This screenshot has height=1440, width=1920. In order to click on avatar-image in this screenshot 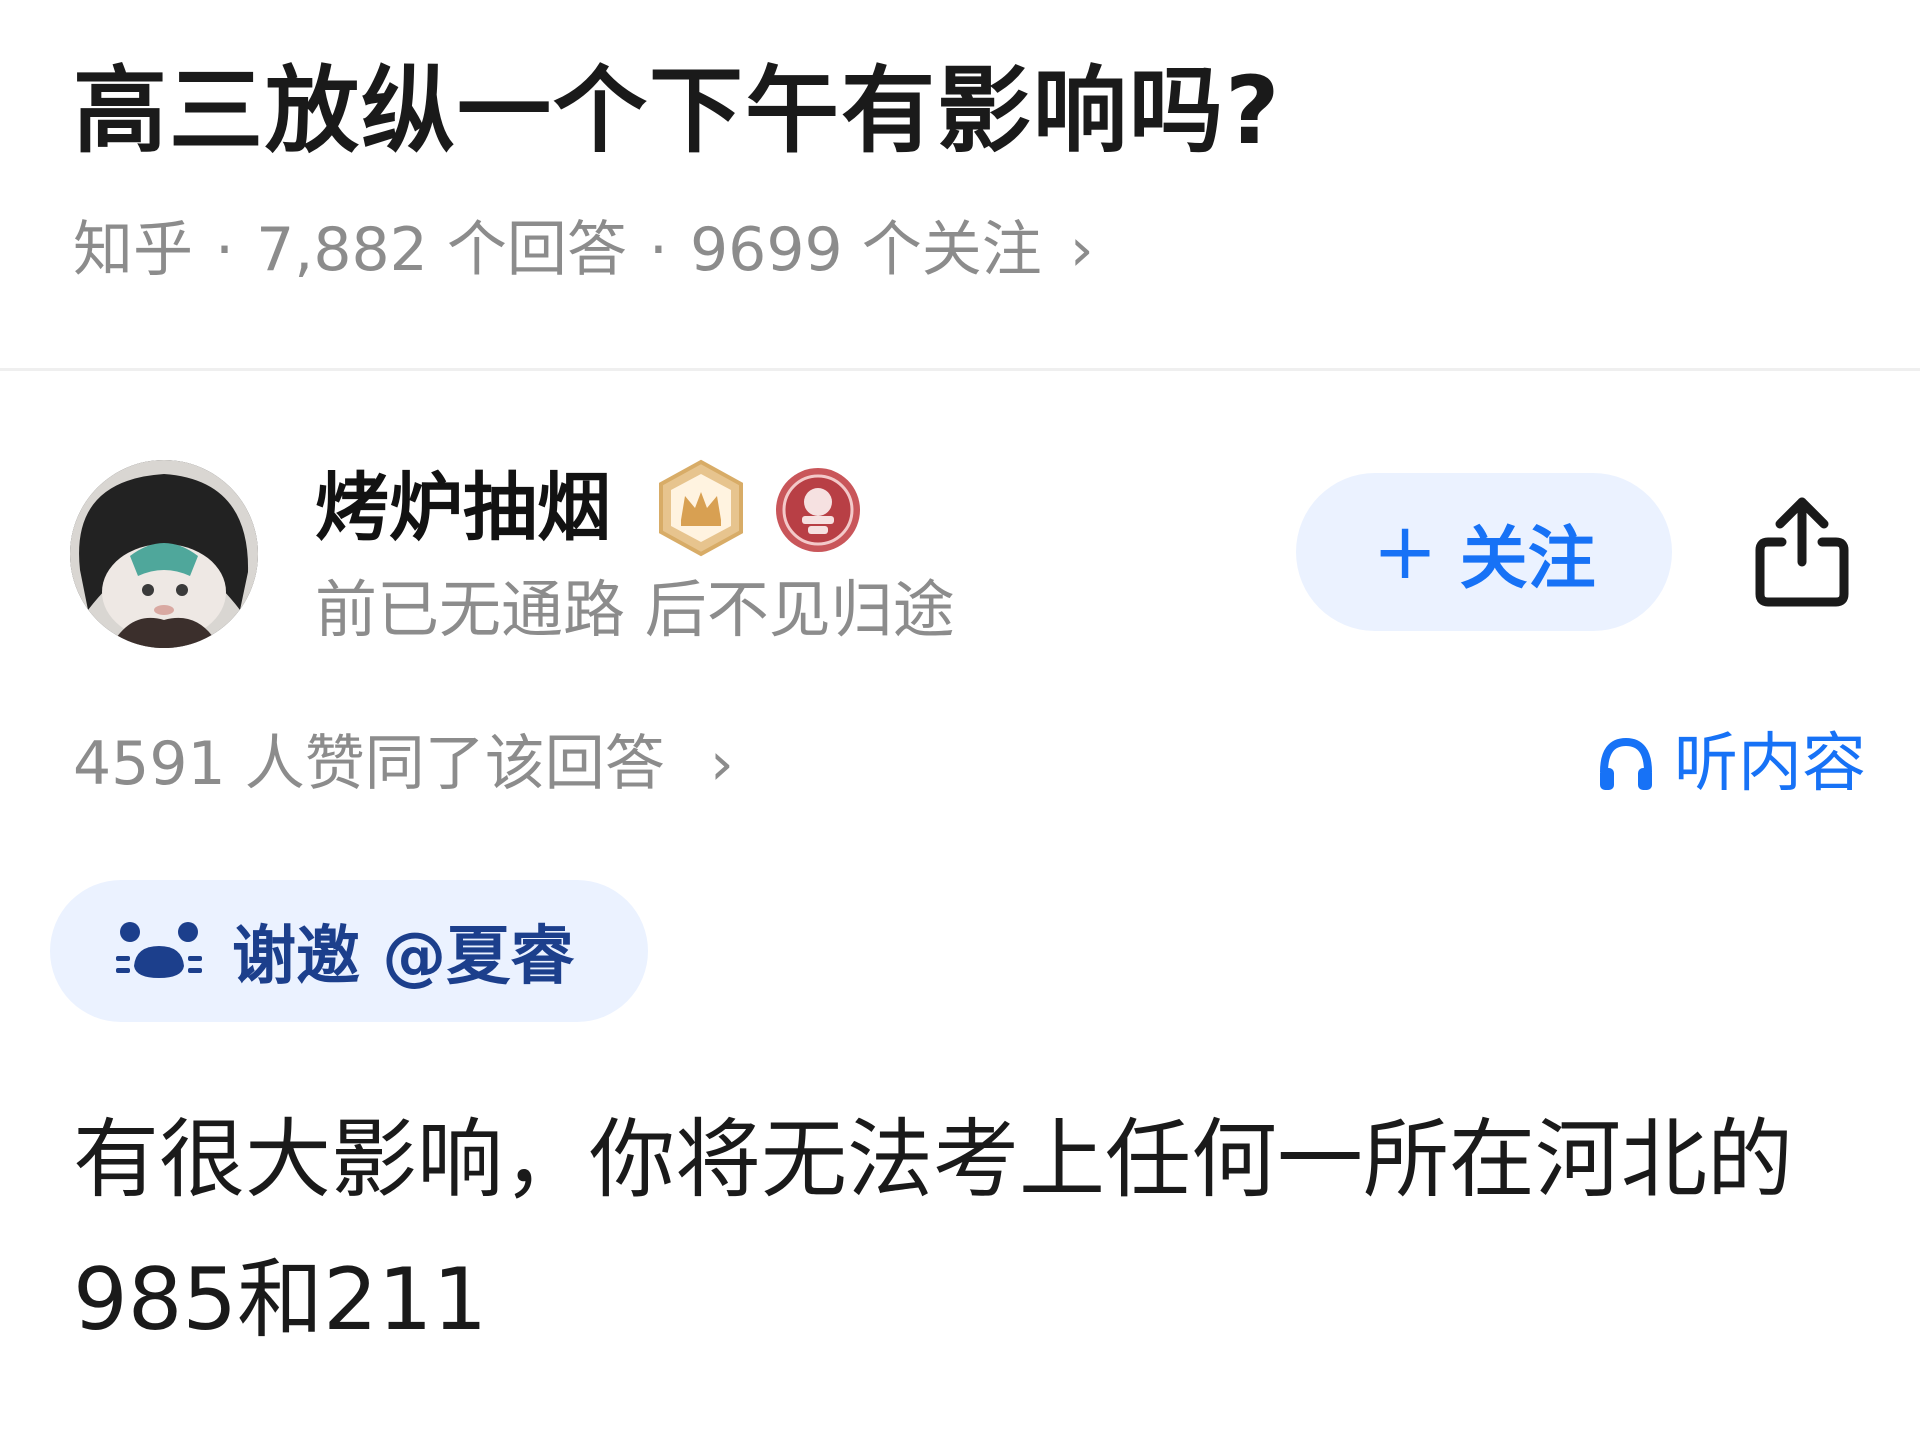, I will do `click(164, 554)`.